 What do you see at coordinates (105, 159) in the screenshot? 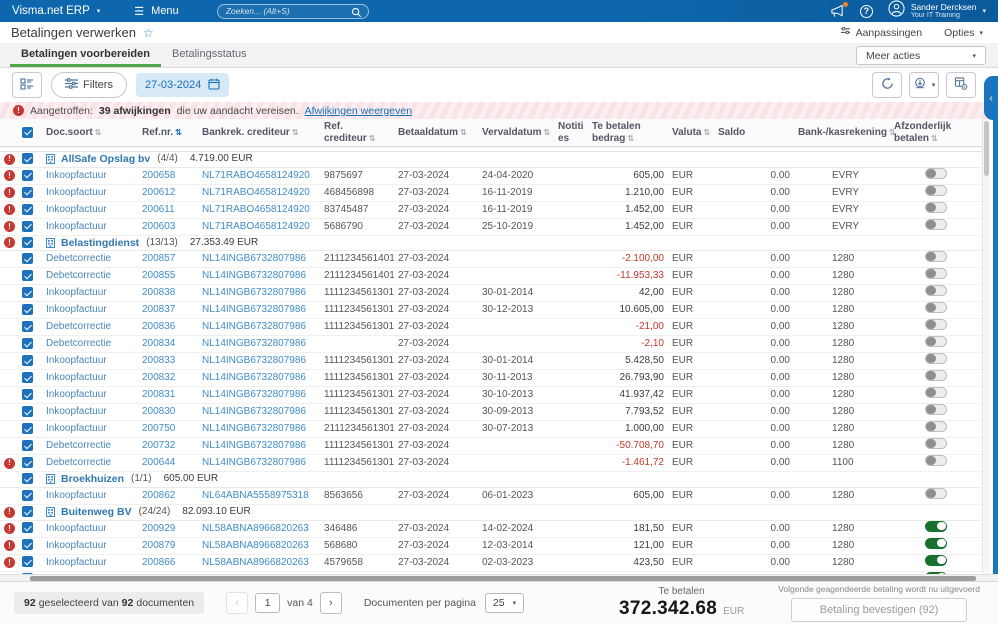
I see `group-name: AllSafe Opslag bv` at bounding box center [105, 159].